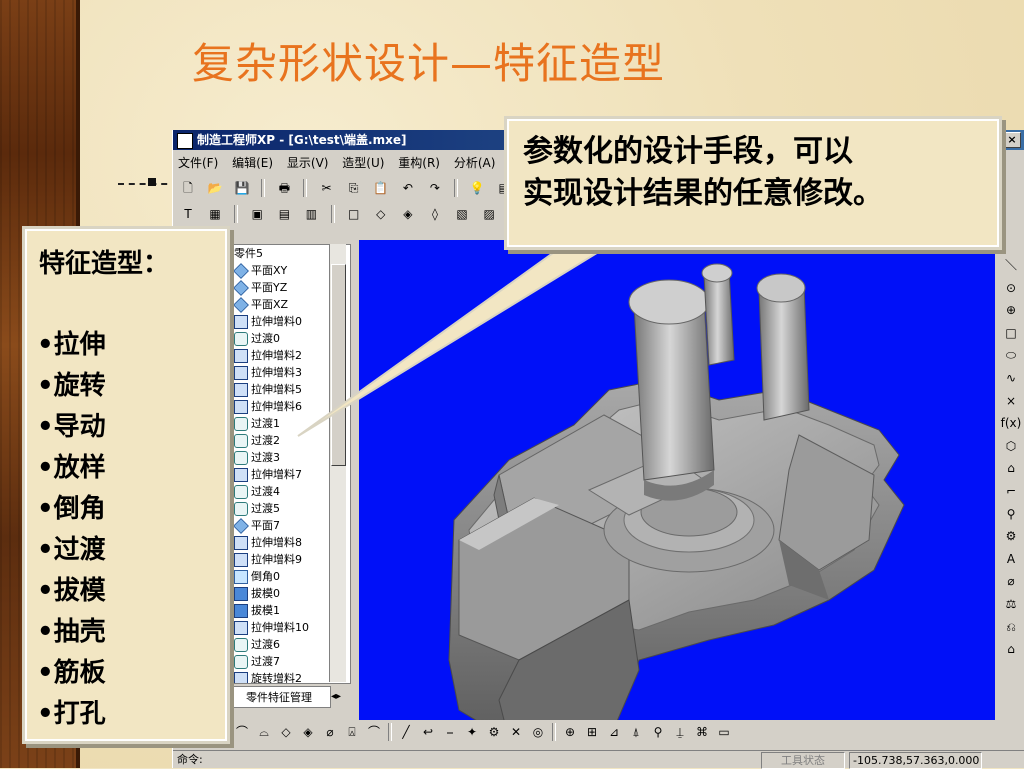 This screenshot has height=769, width=1024. I want to click on curve-tool-icon: ⚲, so click(1011, 514).